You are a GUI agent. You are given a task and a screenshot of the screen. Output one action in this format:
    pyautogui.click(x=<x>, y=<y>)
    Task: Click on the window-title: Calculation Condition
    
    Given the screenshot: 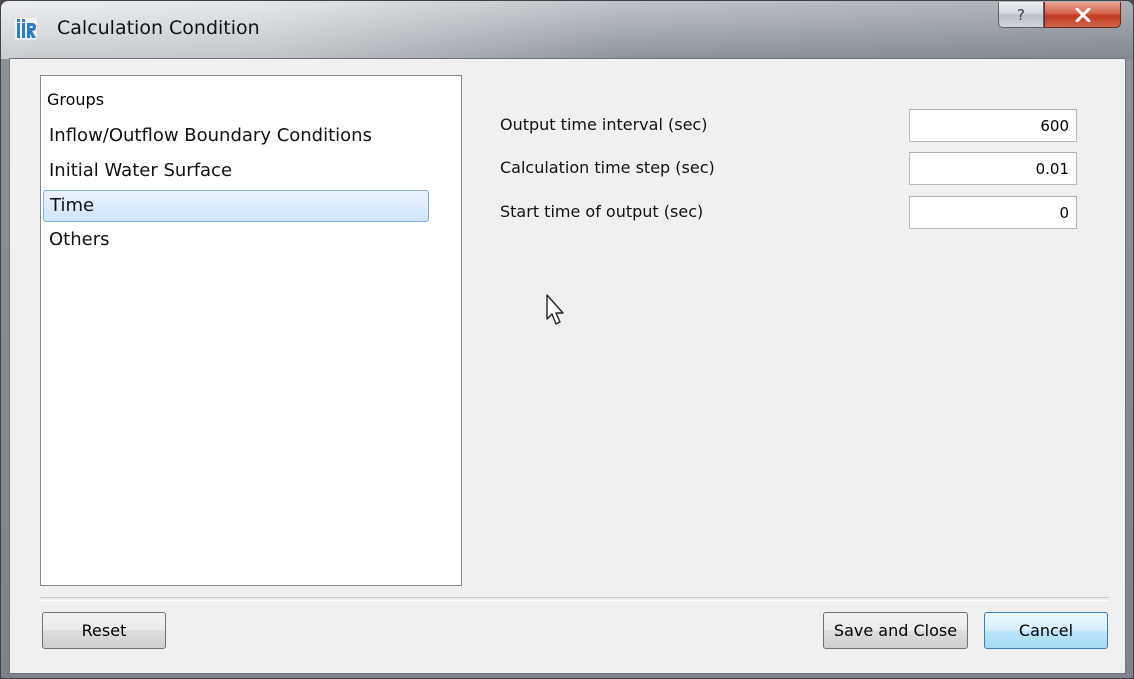 What is the action you would take?
    pyautogui.click(x=158, y=28)
    